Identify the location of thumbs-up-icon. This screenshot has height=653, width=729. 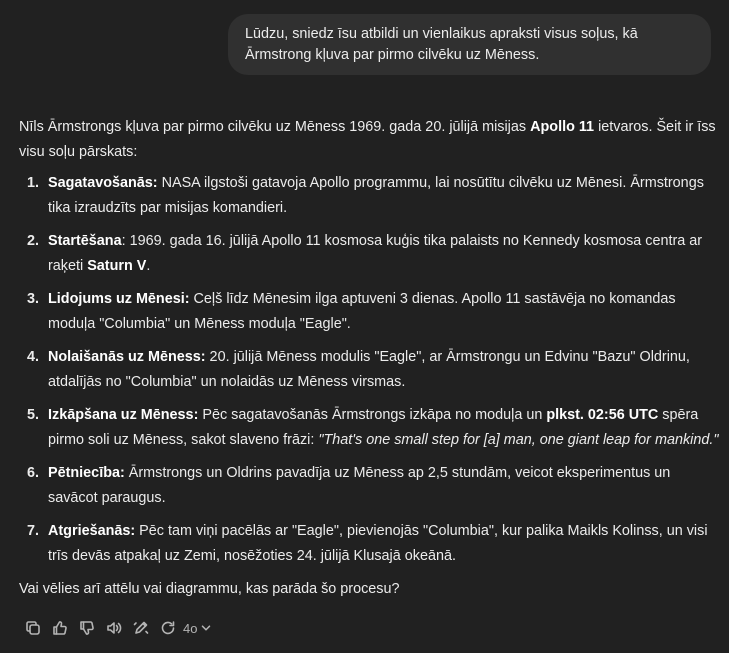
(59, 628).